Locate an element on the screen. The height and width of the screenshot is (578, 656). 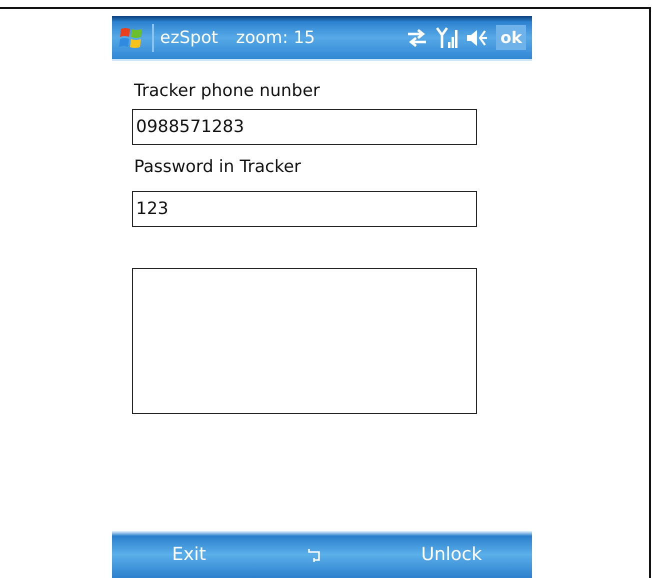
keyboard-icon is located at coordinates (313, 554).